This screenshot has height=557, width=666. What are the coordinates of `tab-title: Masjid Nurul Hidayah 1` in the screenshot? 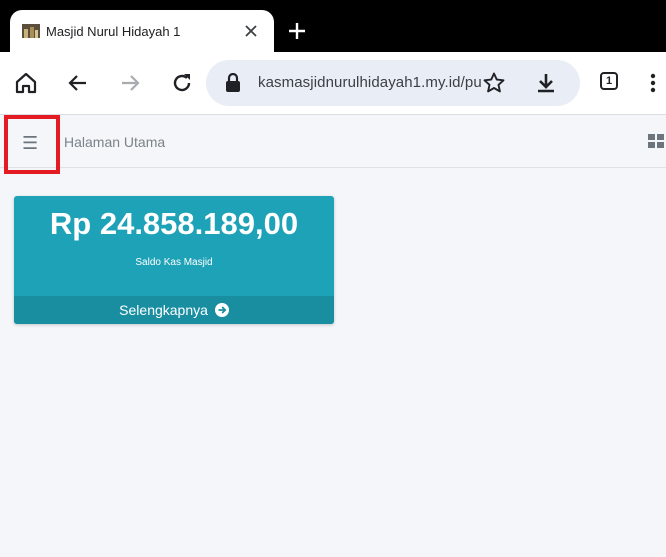 It's located at (113, 31).